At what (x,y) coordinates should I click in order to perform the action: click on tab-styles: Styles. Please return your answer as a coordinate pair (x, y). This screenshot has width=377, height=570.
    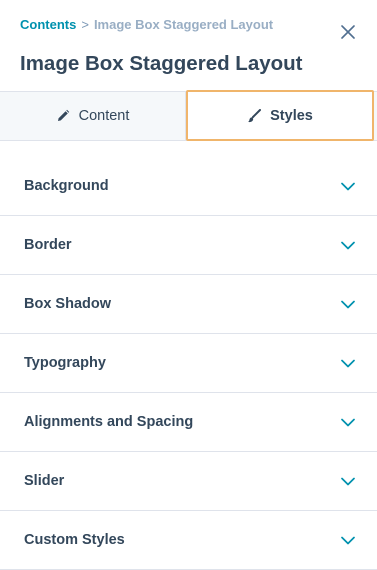
    Looking at the image, I should click on (280, 115).